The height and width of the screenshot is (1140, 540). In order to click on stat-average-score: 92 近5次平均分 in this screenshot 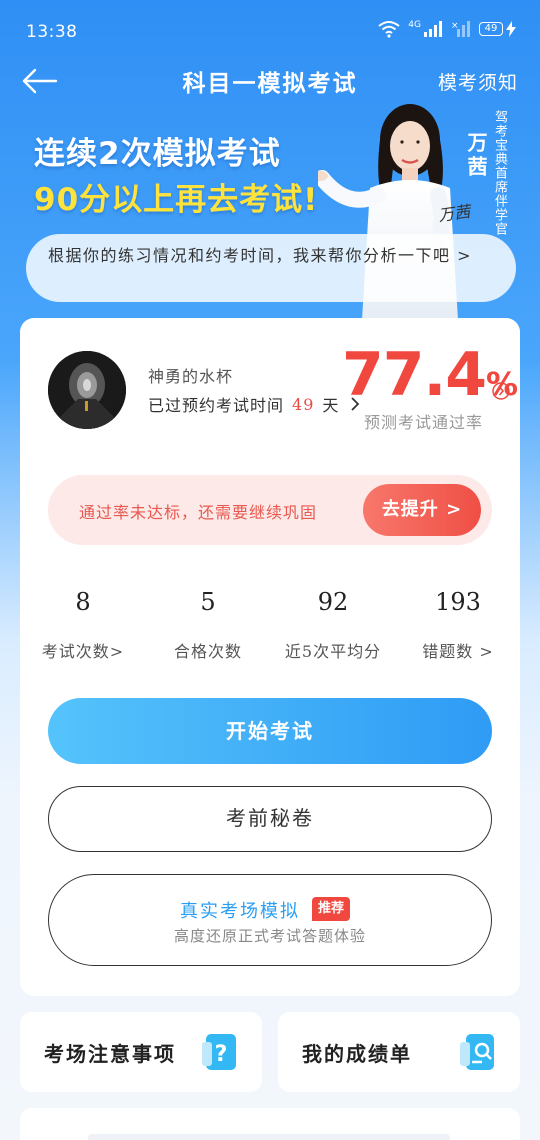, I will do `click(333, 623)`.